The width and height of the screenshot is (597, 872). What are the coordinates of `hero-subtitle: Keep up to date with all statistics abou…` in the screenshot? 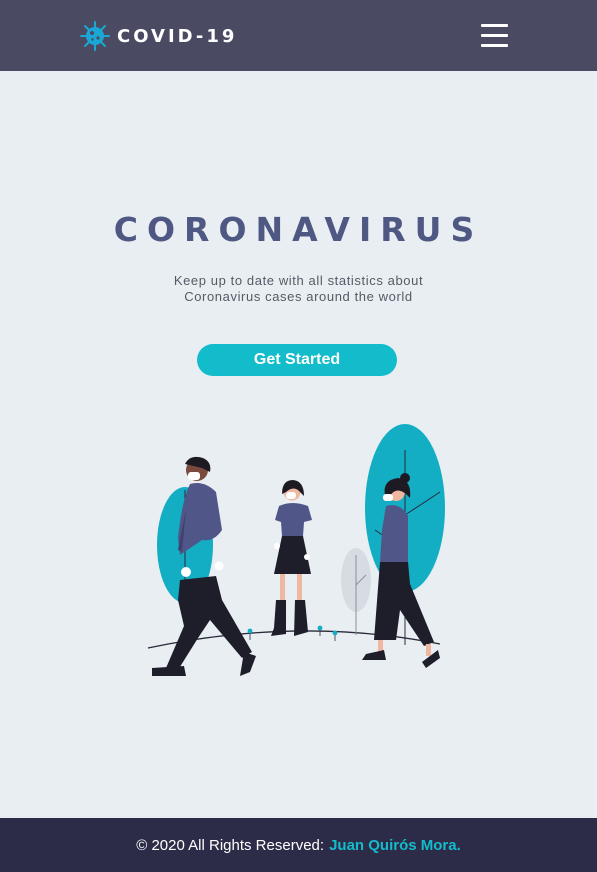 It's located at (298, 289).